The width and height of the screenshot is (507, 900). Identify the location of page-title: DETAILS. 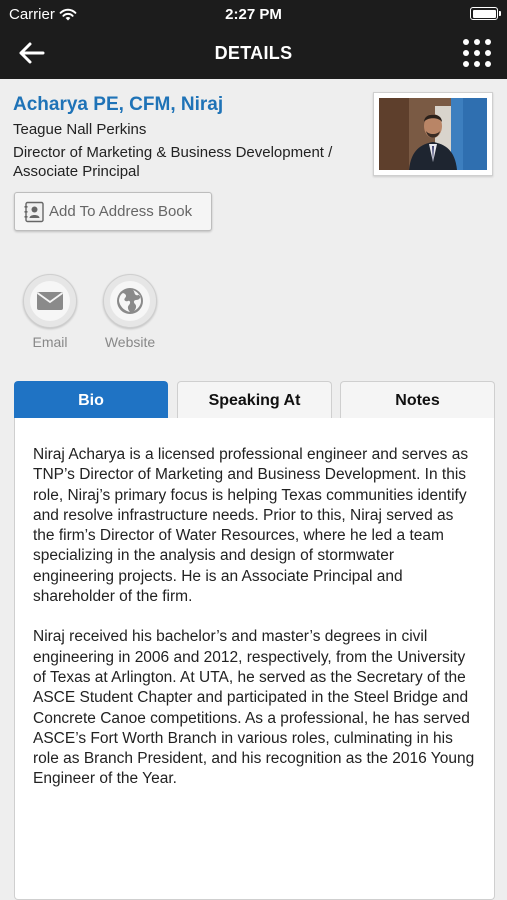
(253, 53).